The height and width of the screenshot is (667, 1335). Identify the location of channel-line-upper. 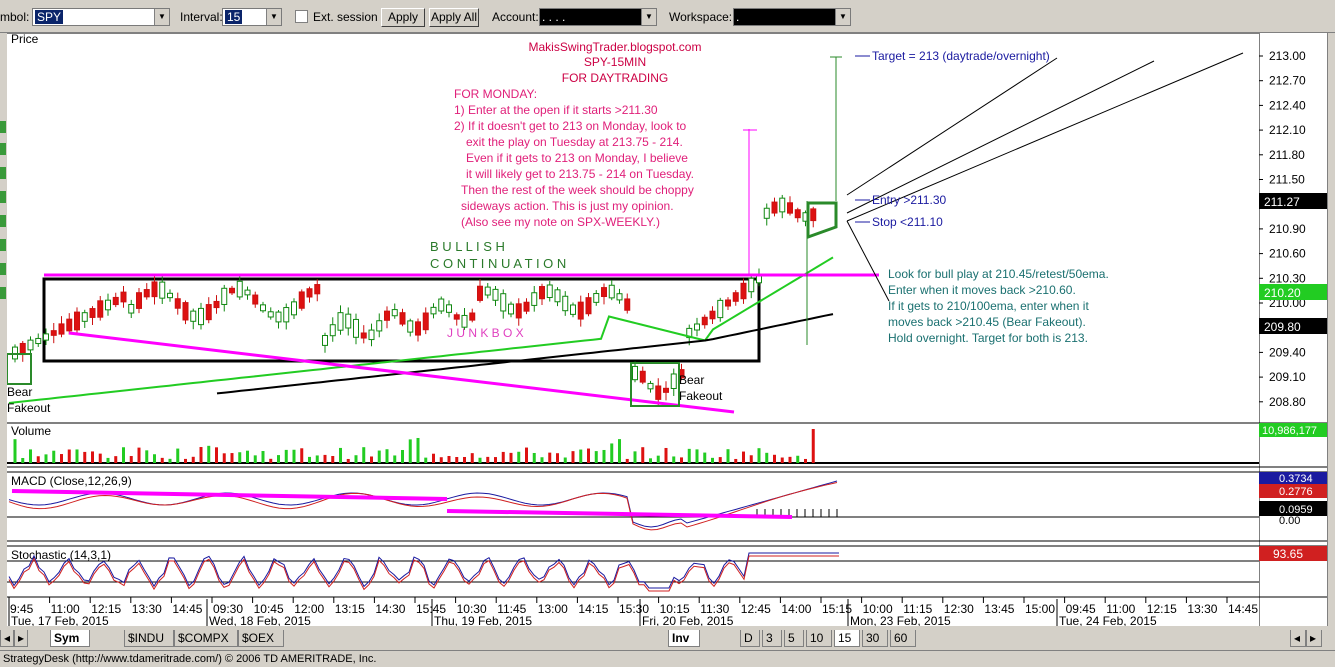
(952, 126).